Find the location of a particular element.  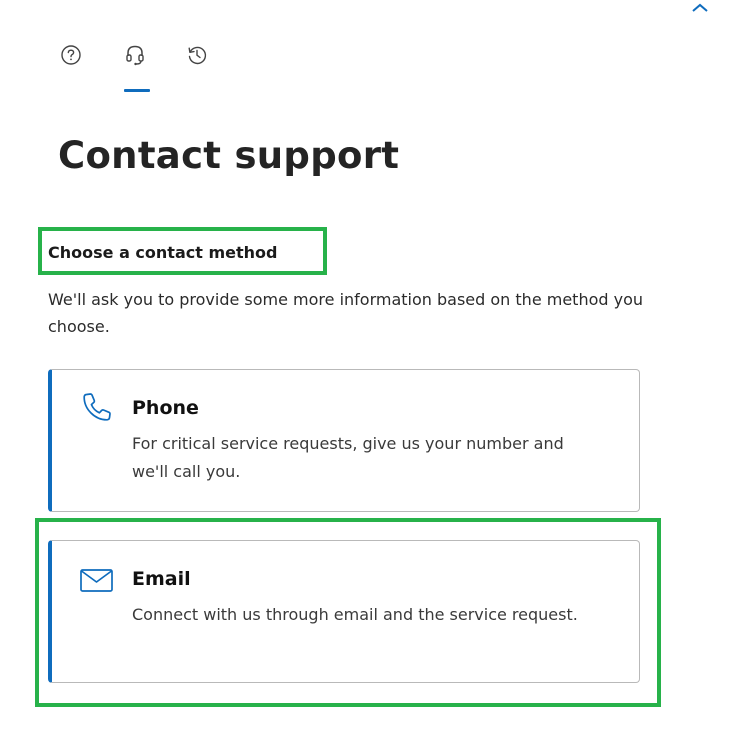

contact-method-heading: Choose a contact method is located at coordinates (163, 252).